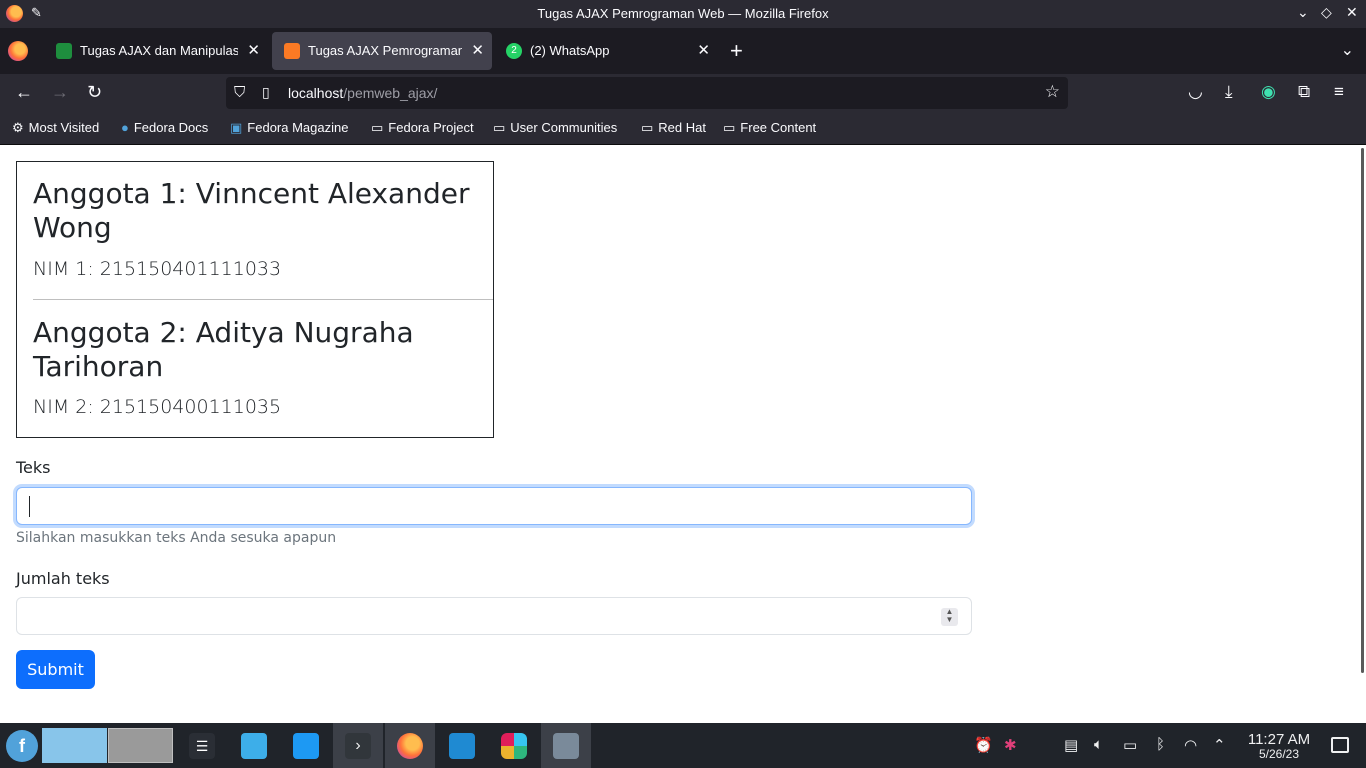 This screenshot has height=768, width=1366. What do you see at coordinates (647, 93) in the screenshot?
I see `url-bar: ⛉ ▯ localhost/pemweb_ajax/ ☆` at bounding box center [647, 93].